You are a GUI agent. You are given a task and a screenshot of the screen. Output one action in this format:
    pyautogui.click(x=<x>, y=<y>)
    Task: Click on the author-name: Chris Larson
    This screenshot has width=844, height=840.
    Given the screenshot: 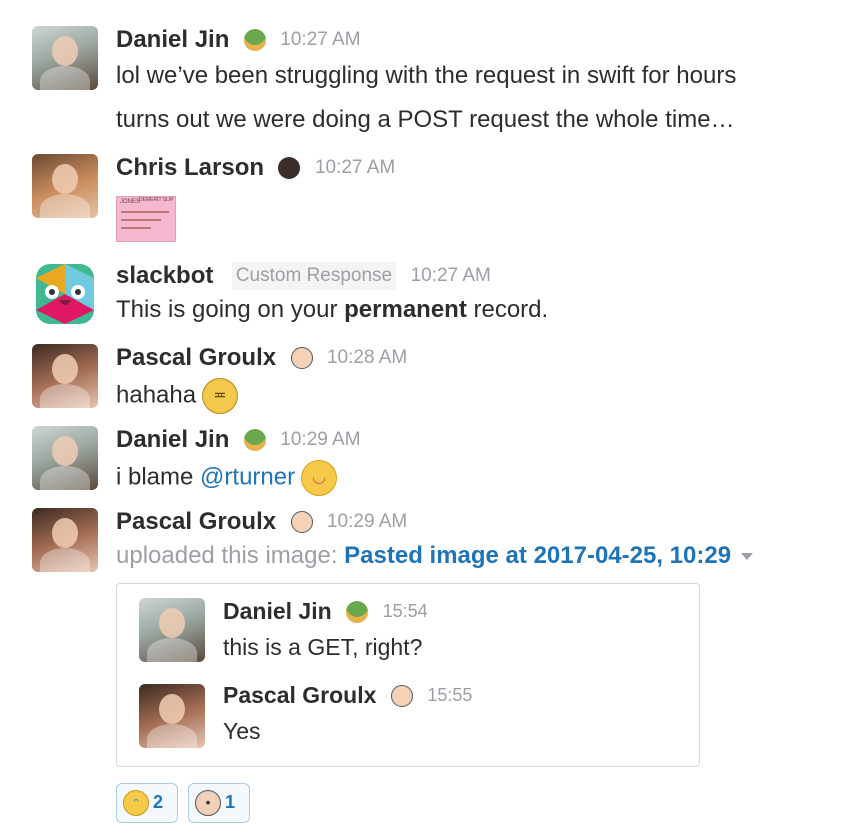 What is the action you would take?
    pyautogui.click(x=190, y=167)
    